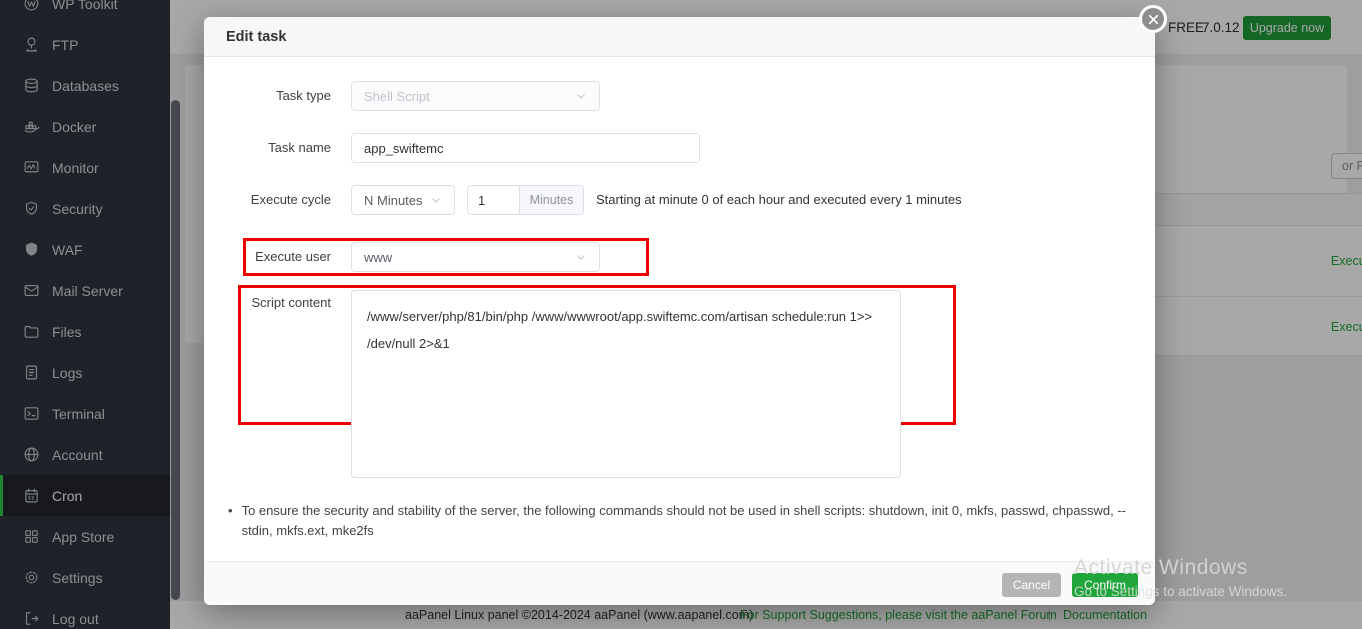 This screenshot has width=1362, height=629. What do you see at coordinates (679, 583) in the screenshot?
I see `dialog-footer: Cancel Confirm` at bounding box center [679, 583].